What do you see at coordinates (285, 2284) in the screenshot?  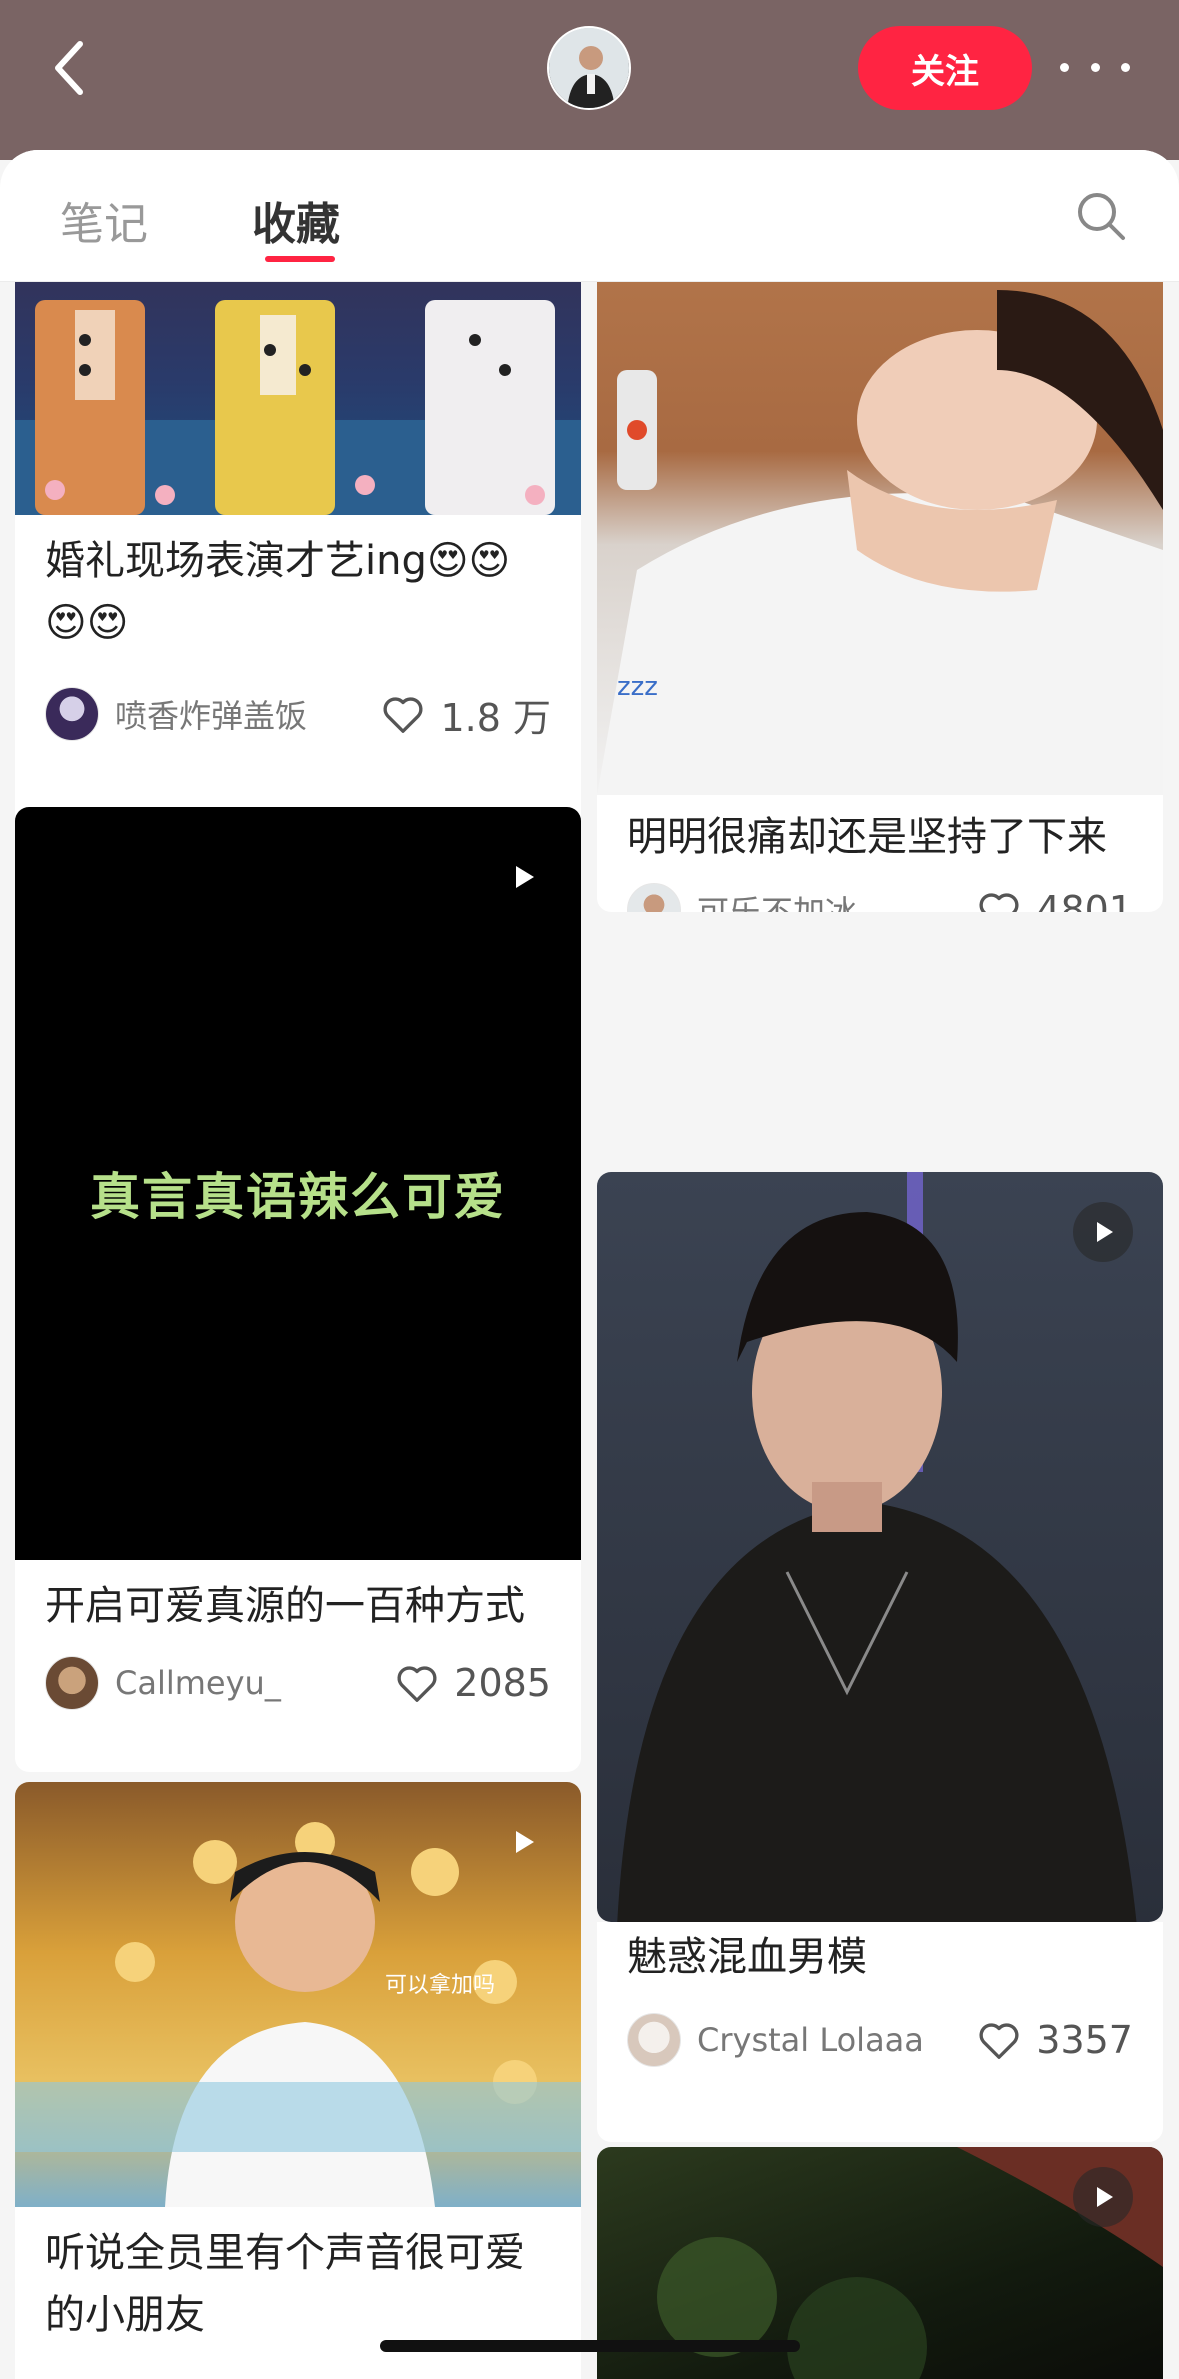 I see `note-title: 听说全员里有个声音很可爱的小朋友` at bounding box center [285, 2284].